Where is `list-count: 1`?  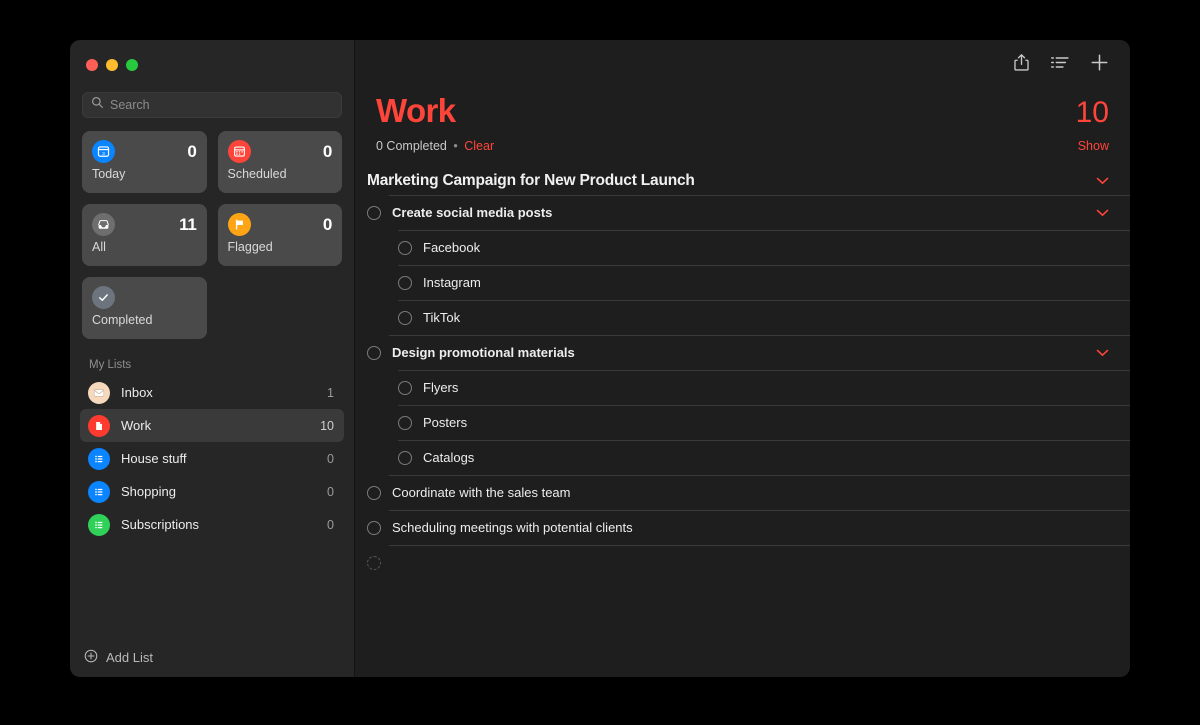 list-count: 1 is located at coordinates (330, 392).